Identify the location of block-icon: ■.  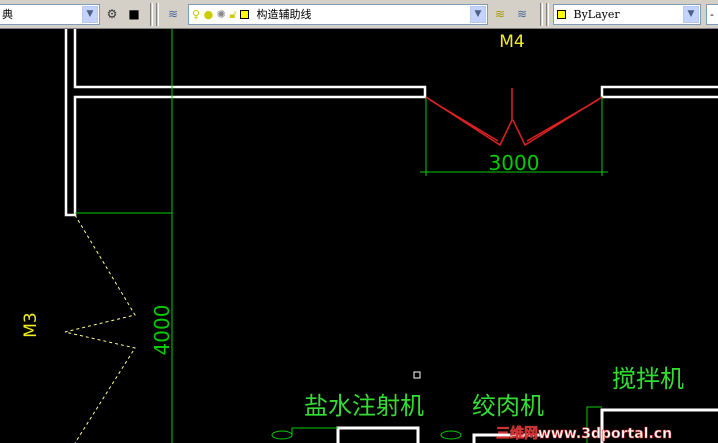
(134, 14).